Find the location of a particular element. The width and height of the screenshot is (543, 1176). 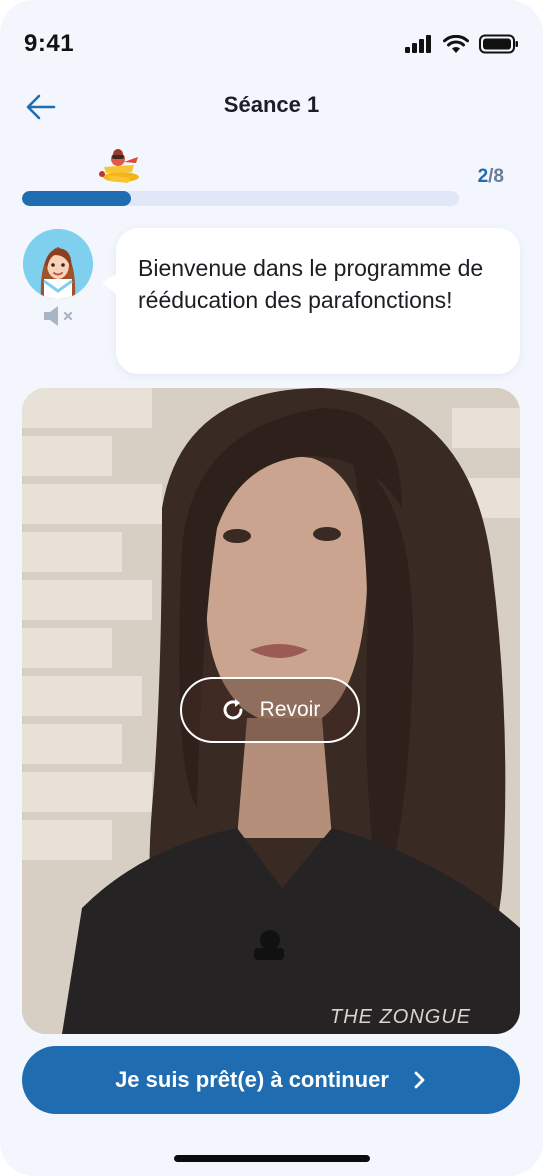

chevron-right-icon is located at coordinates (419, 1080).